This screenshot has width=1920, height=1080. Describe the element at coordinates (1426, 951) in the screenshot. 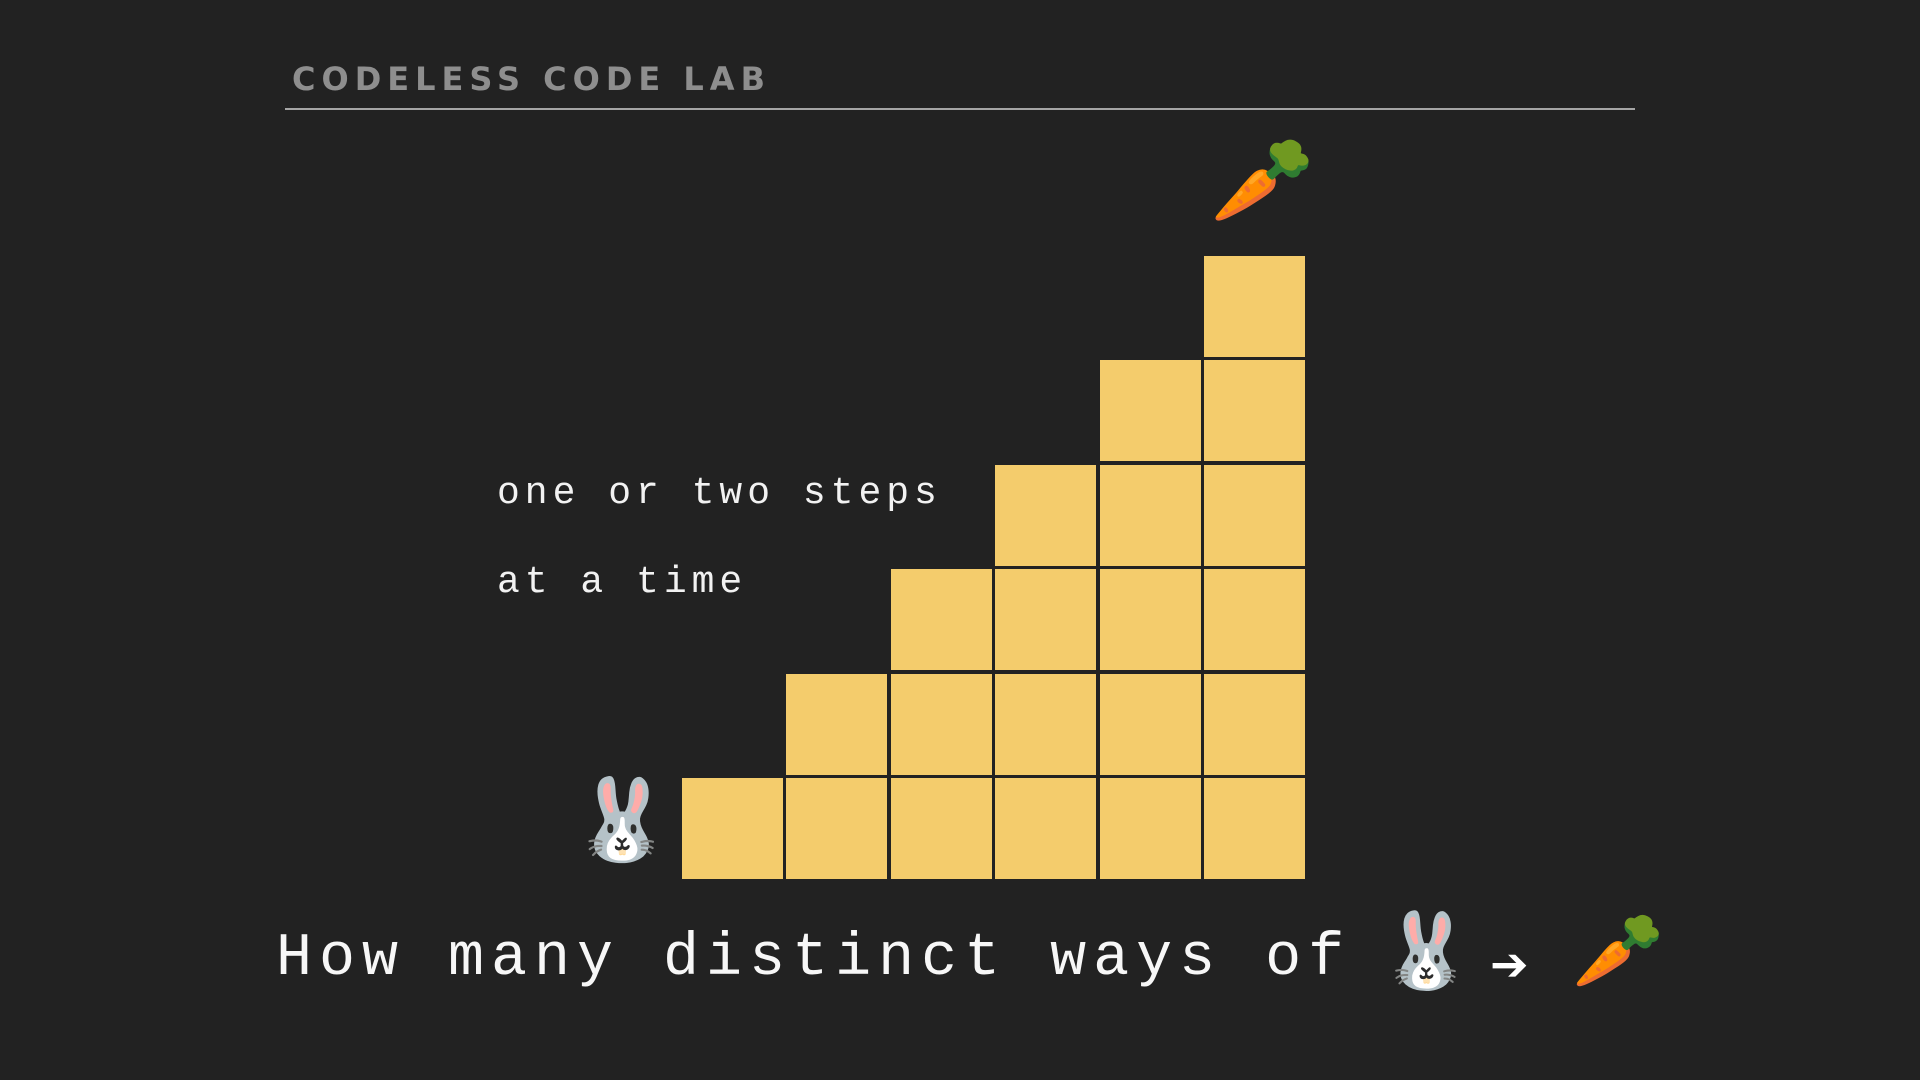

I see `question-rabbit-icon: 🐰` at that location.